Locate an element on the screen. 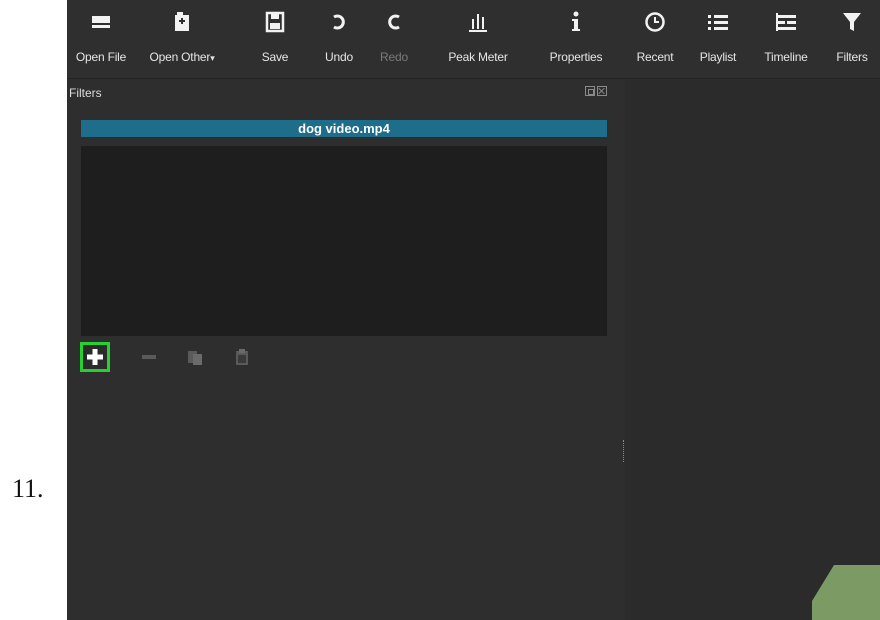  open-other-label: Open Other is located at coordinates (180, 57).